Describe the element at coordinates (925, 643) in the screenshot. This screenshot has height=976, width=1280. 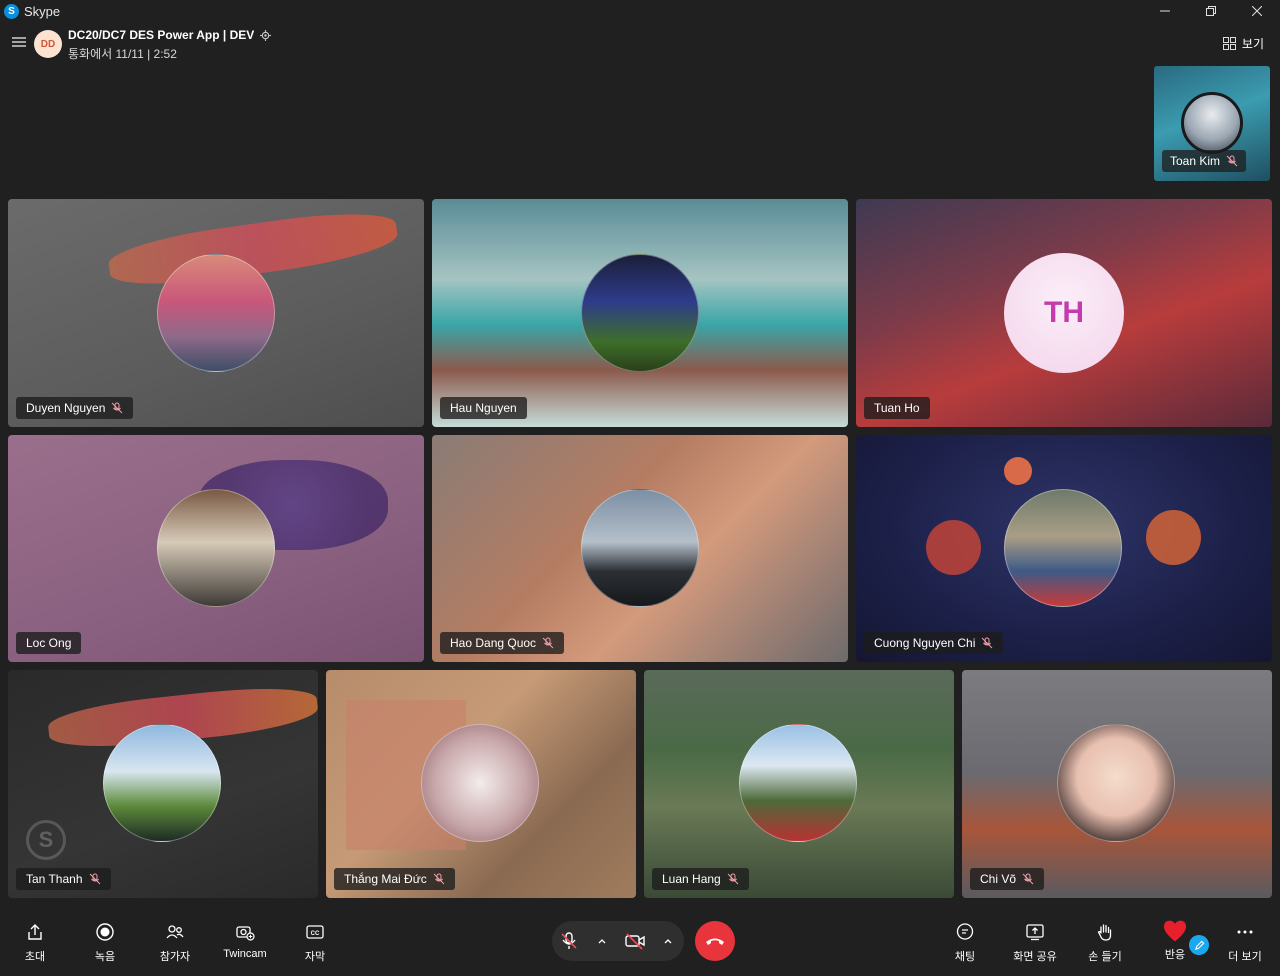
I see `participant-name: Cuong Nguyen Chi` at that location.